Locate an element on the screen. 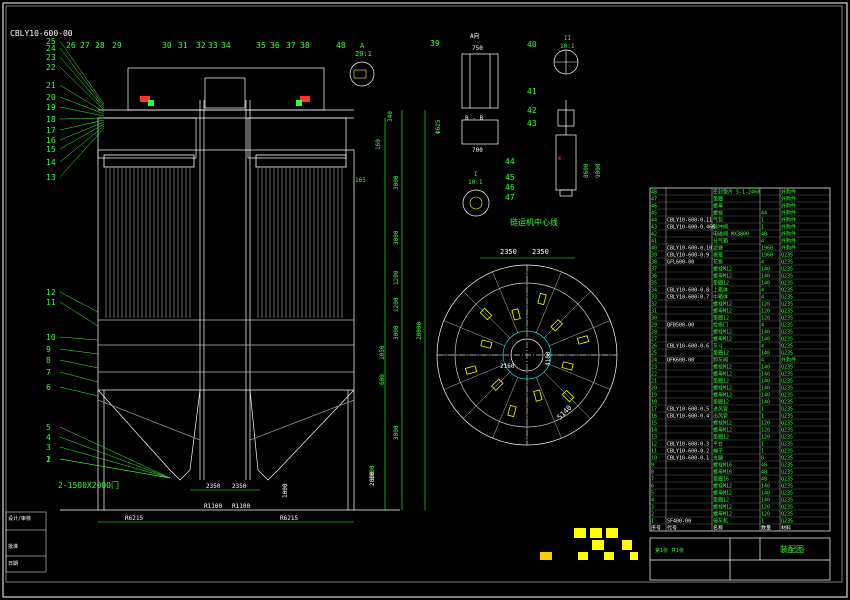  bom-cell: 33 is located at coordinates (654, 298).